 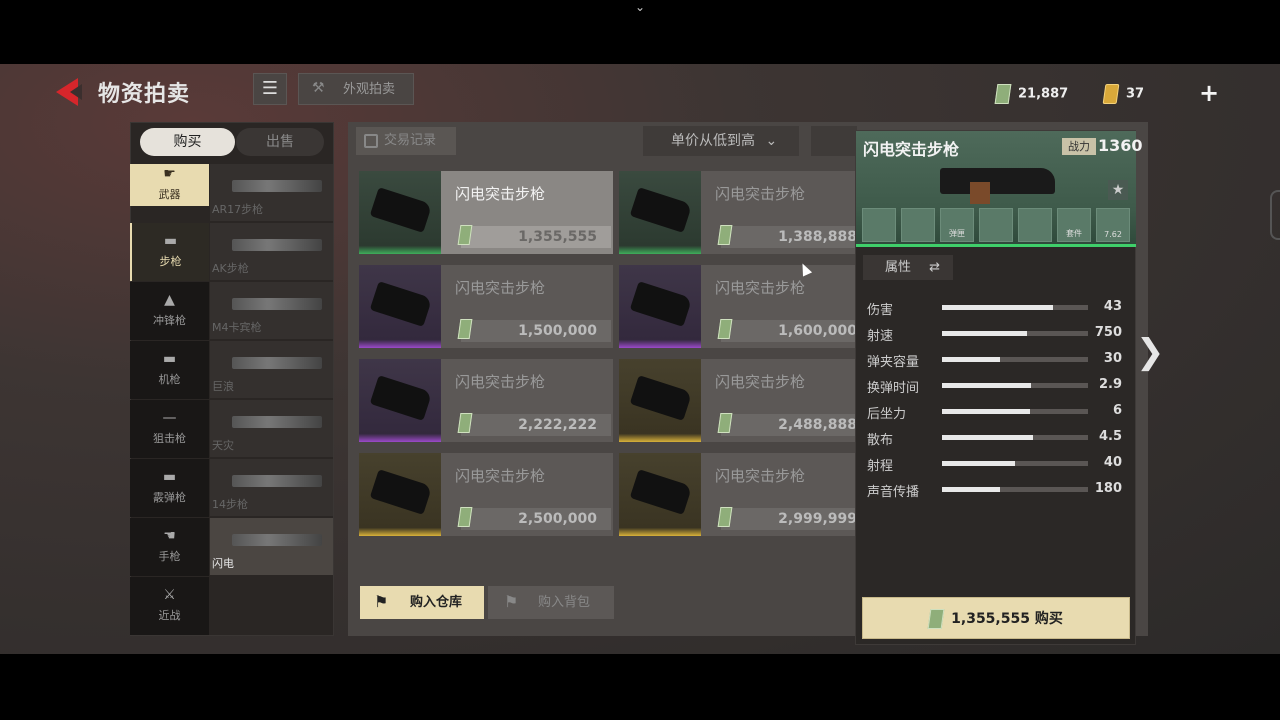 What do you see at coordinates (771, 141) in the screenshot?
I see `chevron-down-icon: ⌄` at bounding box center [771, 141].